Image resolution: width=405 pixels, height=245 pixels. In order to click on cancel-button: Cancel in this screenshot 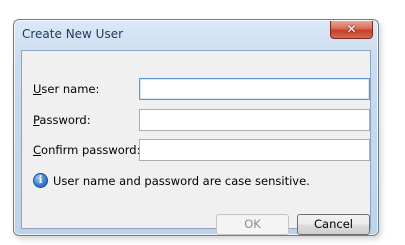, I will do `click(333, 224)`.